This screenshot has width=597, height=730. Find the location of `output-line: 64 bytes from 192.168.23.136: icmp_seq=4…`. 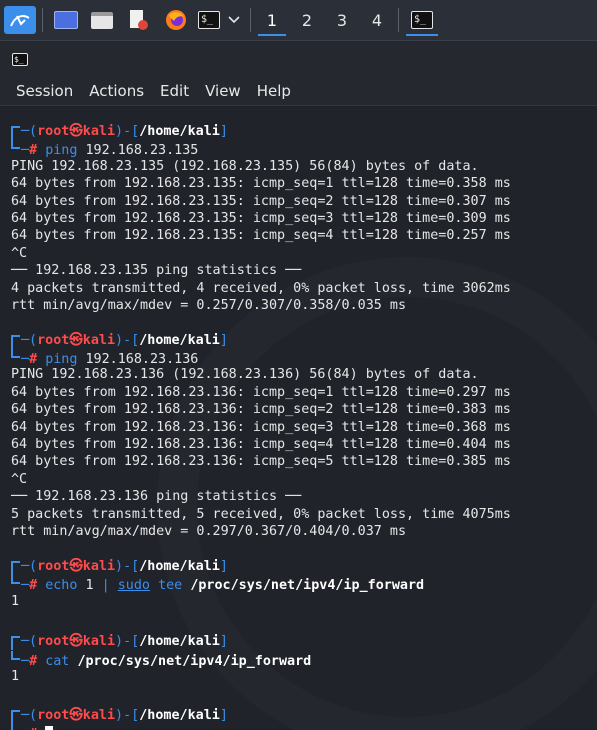

output-line: 64 bytes from 192.168.23.136: icmp_seq=4… is located at coordinates (261, 445).